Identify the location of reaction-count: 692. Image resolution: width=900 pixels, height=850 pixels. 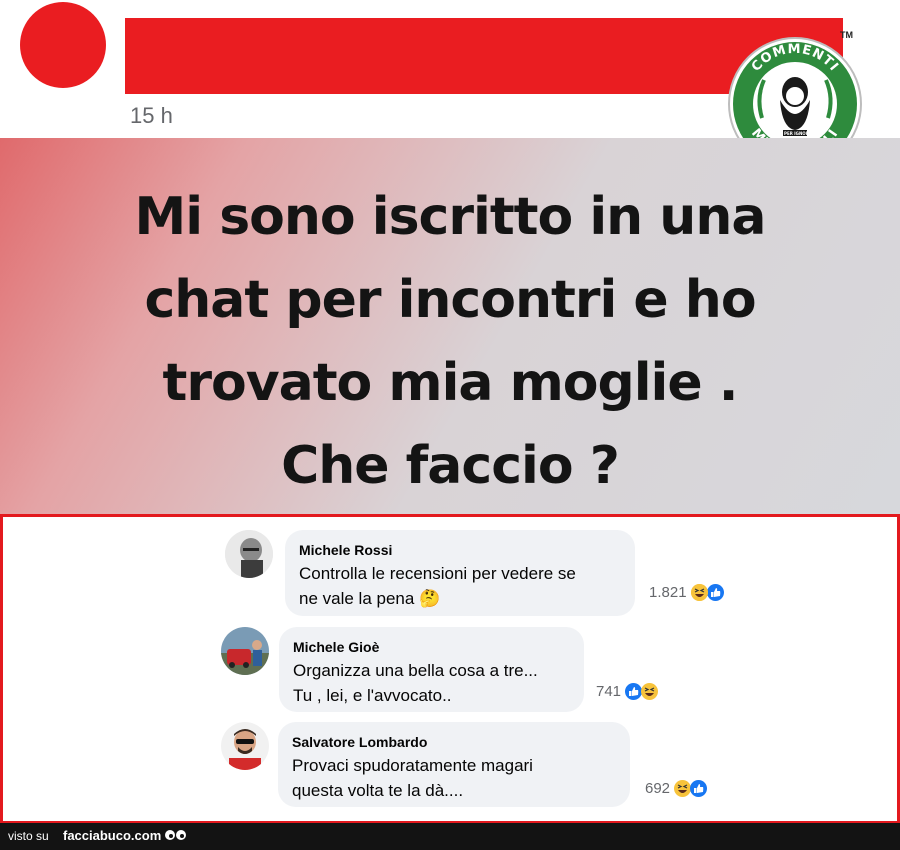
(658, 788).